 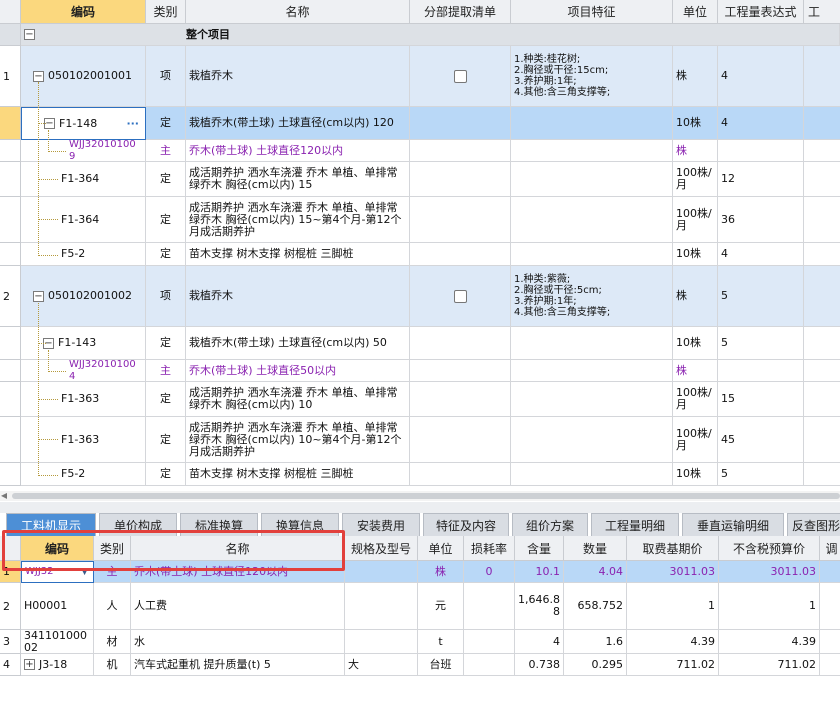 I want to click on row-name: 乔木(带土球) 土球直径120以内, so click(x=298, y=151).